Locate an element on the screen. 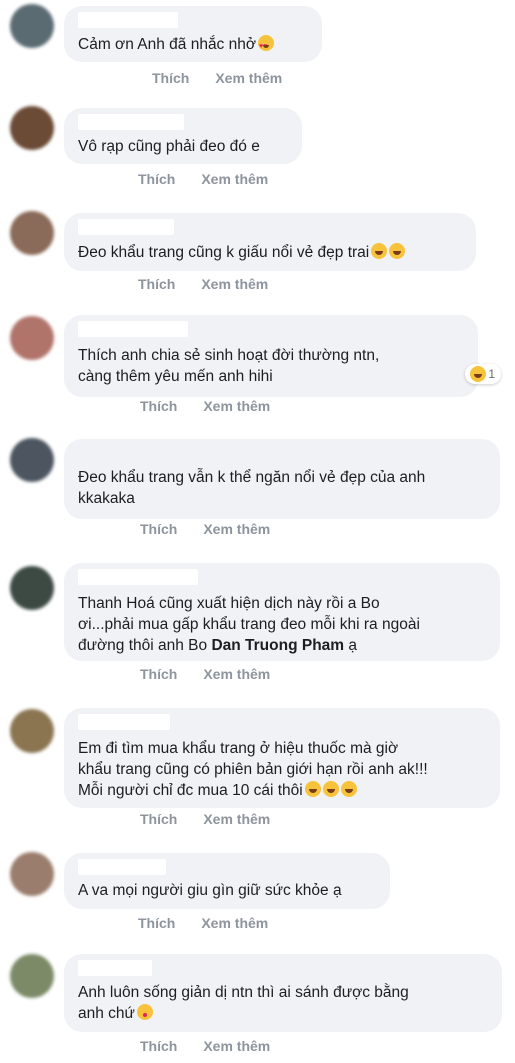 Image resolution: width=515 pixels, height=1063 pixels. heart-eyes-emoji is located at coordinates (266, 46).